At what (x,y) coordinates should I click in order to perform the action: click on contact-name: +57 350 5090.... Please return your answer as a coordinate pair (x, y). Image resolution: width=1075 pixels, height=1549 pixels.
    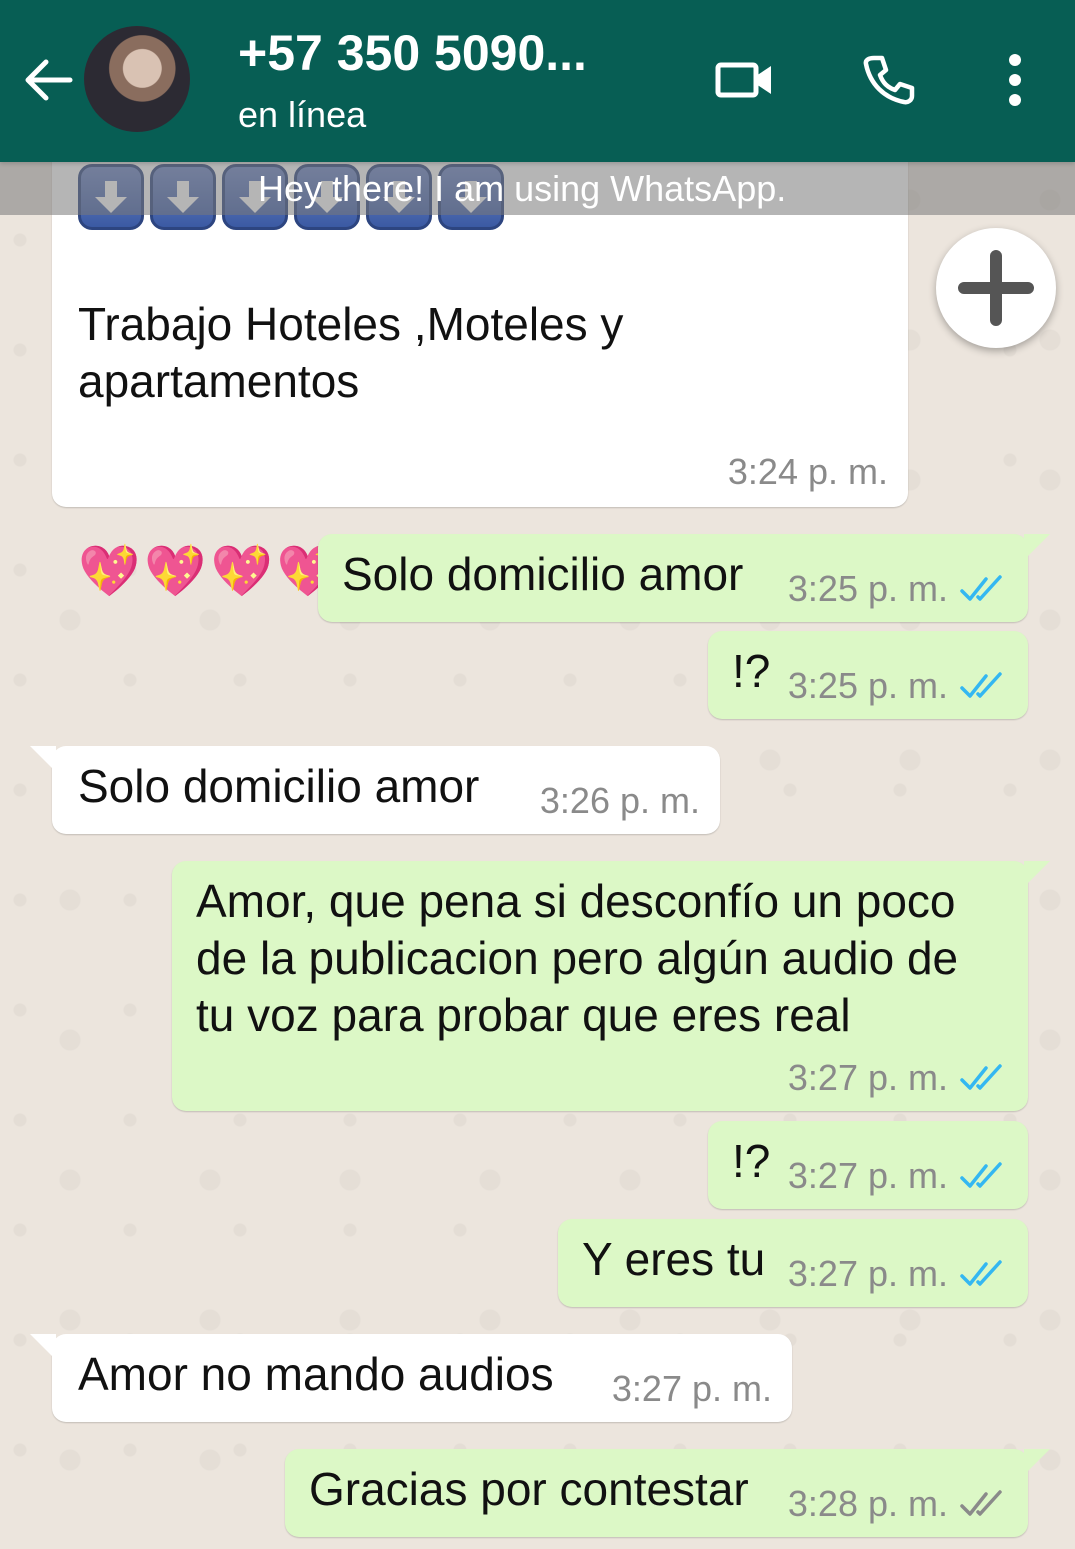
    Looking at the image, I should click on (412, 53).